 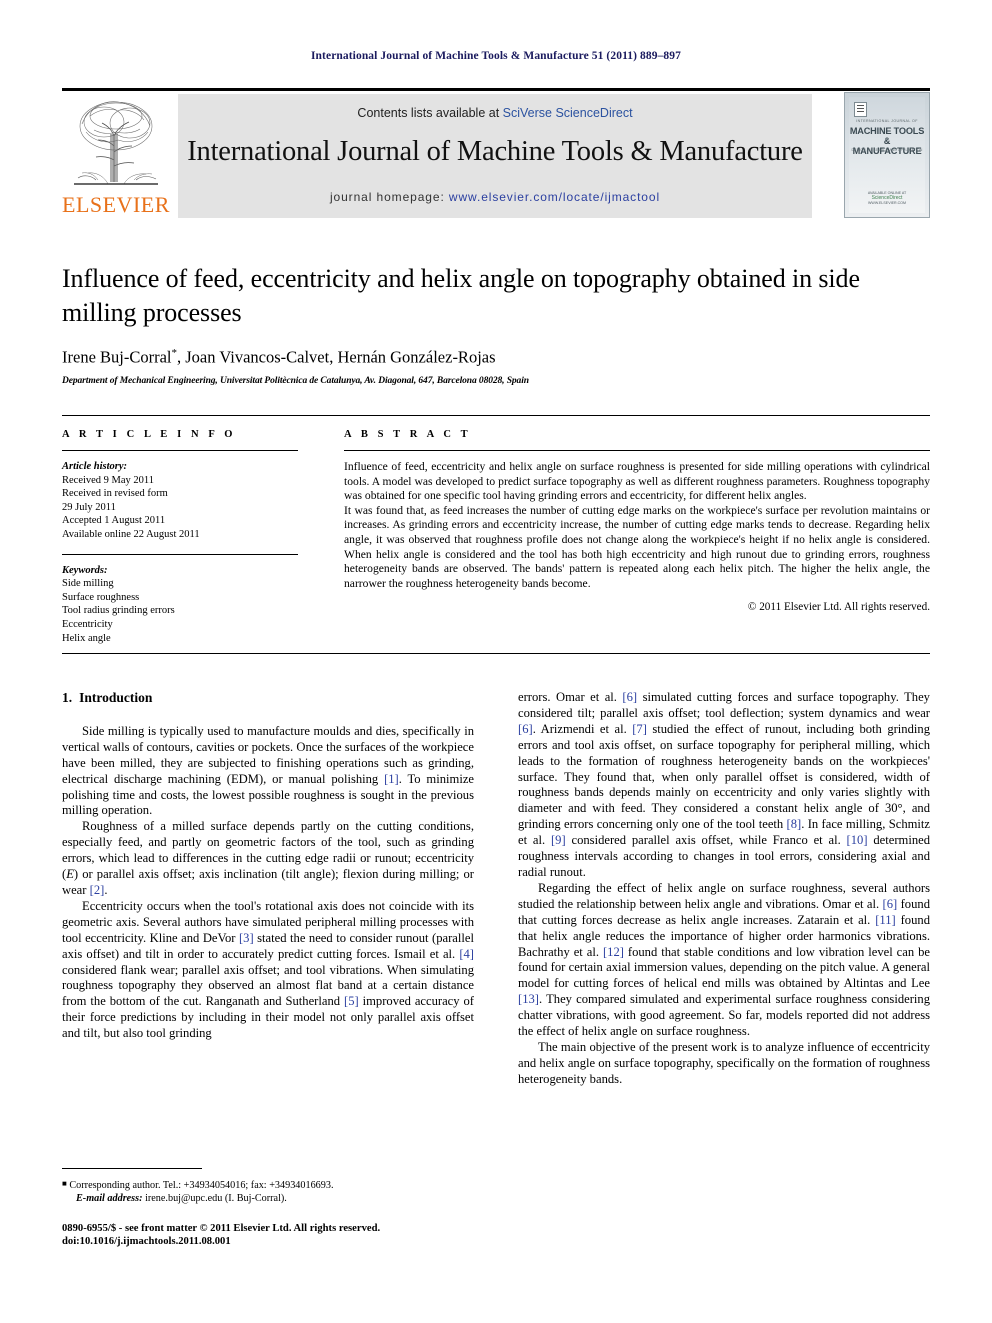 I want to click on keywords-divider, so click(x=180, y=554).